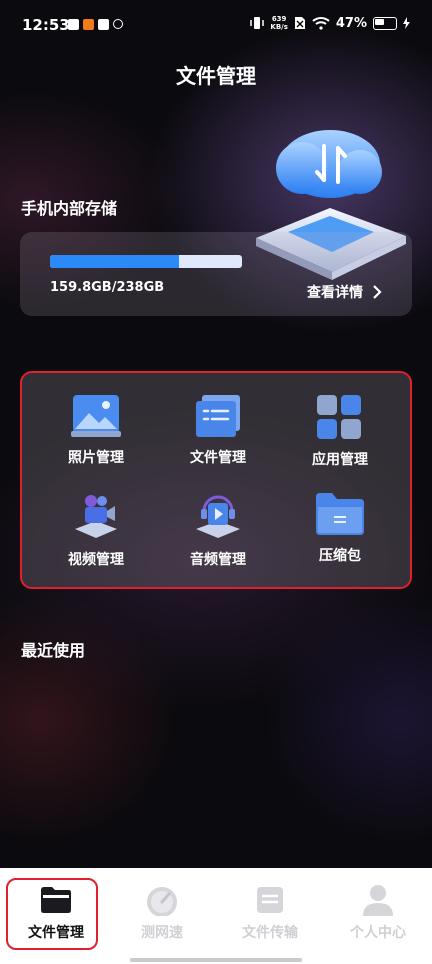 This screenshot has width=432, height=964. I want to click on notification-icons, so click(95, 24).